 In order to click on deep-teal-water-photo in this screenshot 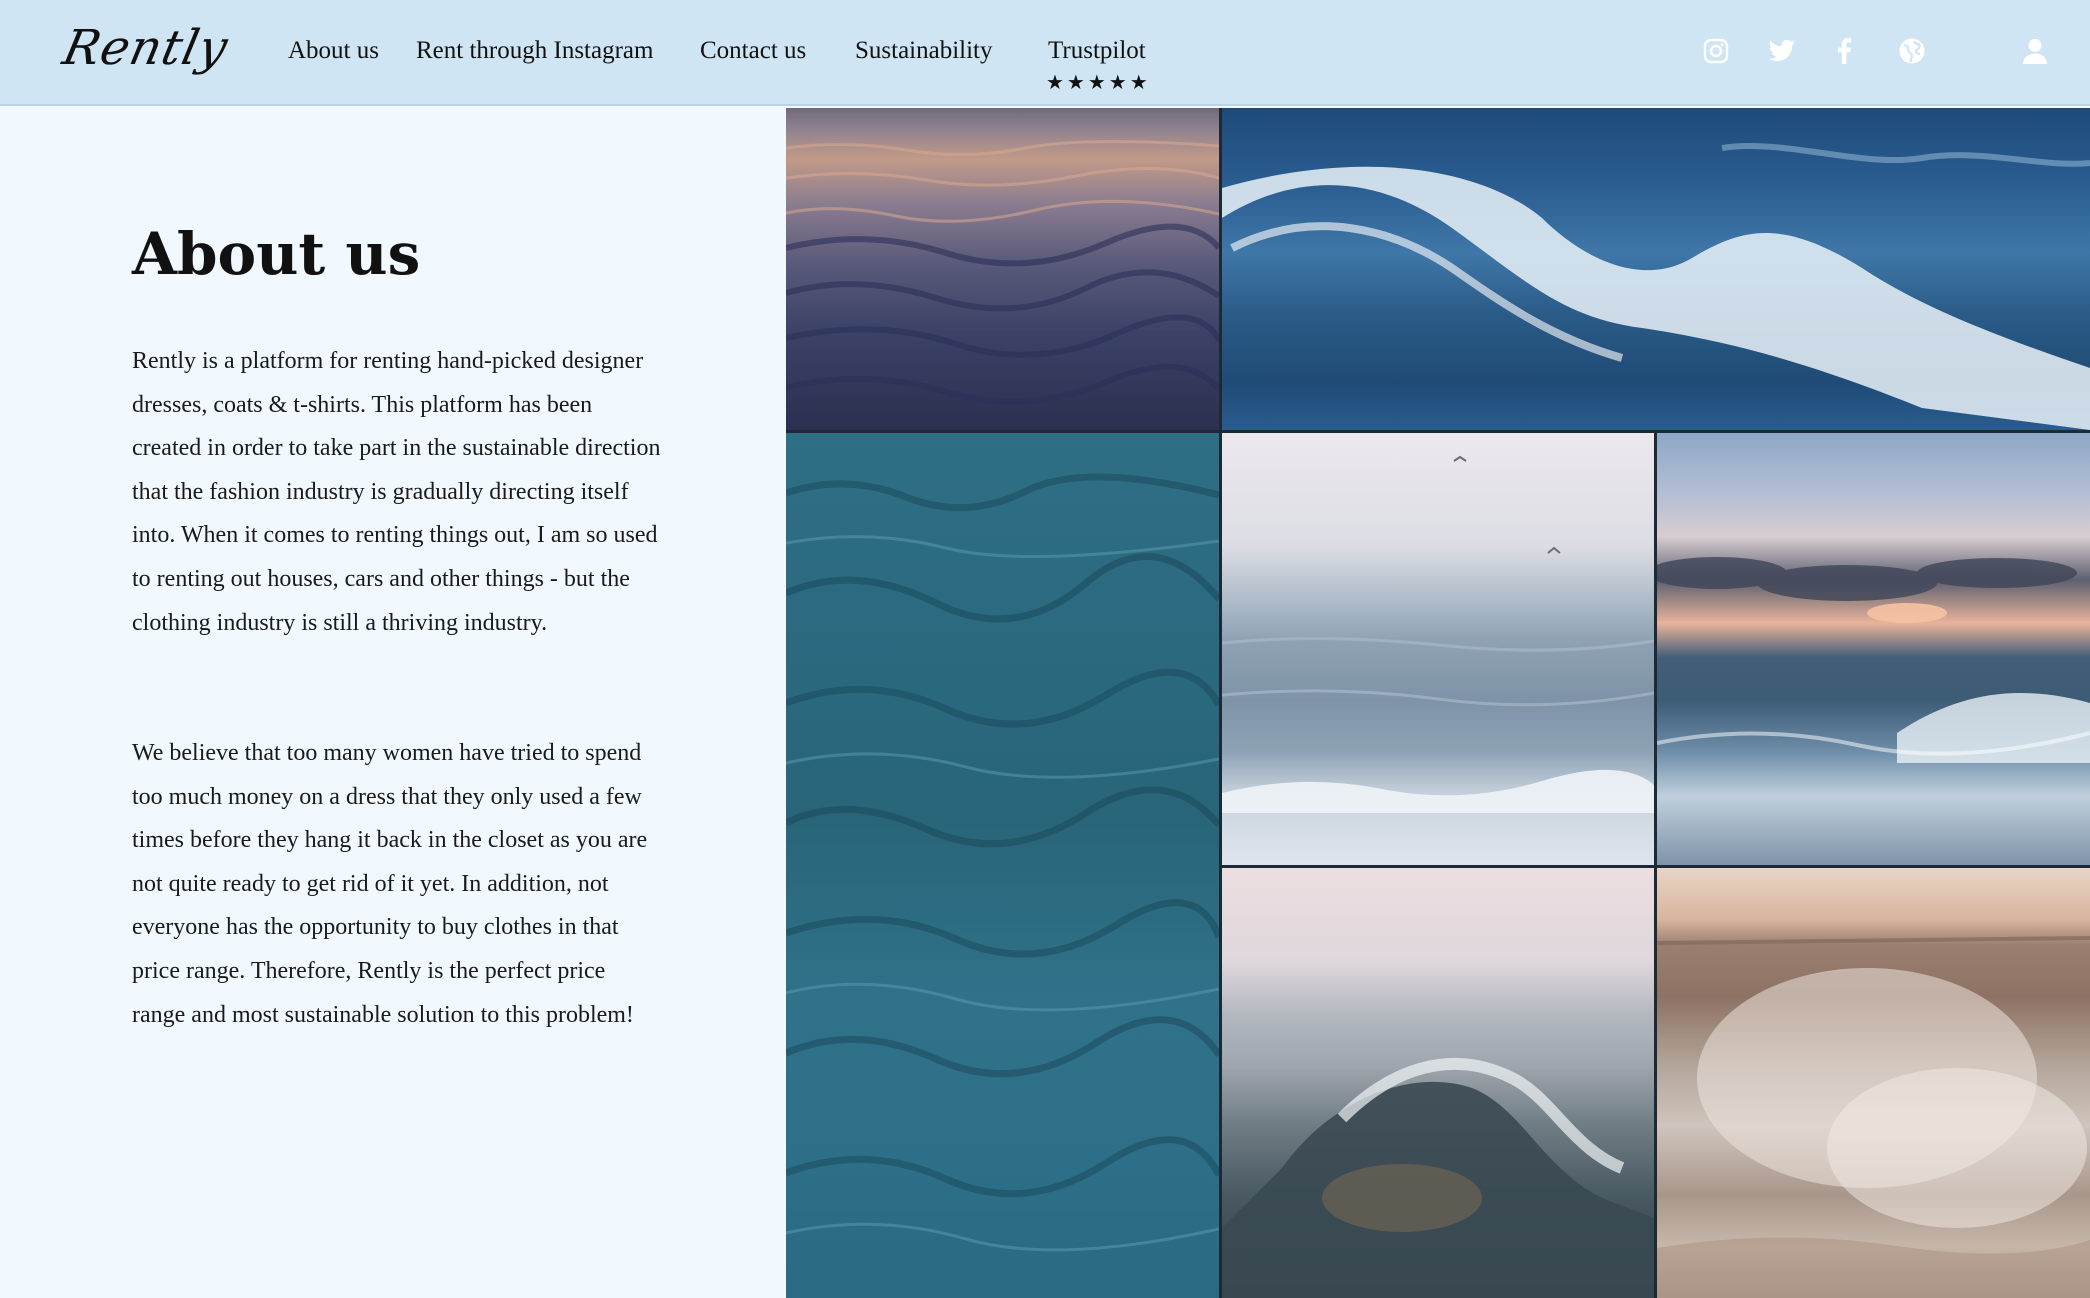, I will do `click(1002, 865)`.